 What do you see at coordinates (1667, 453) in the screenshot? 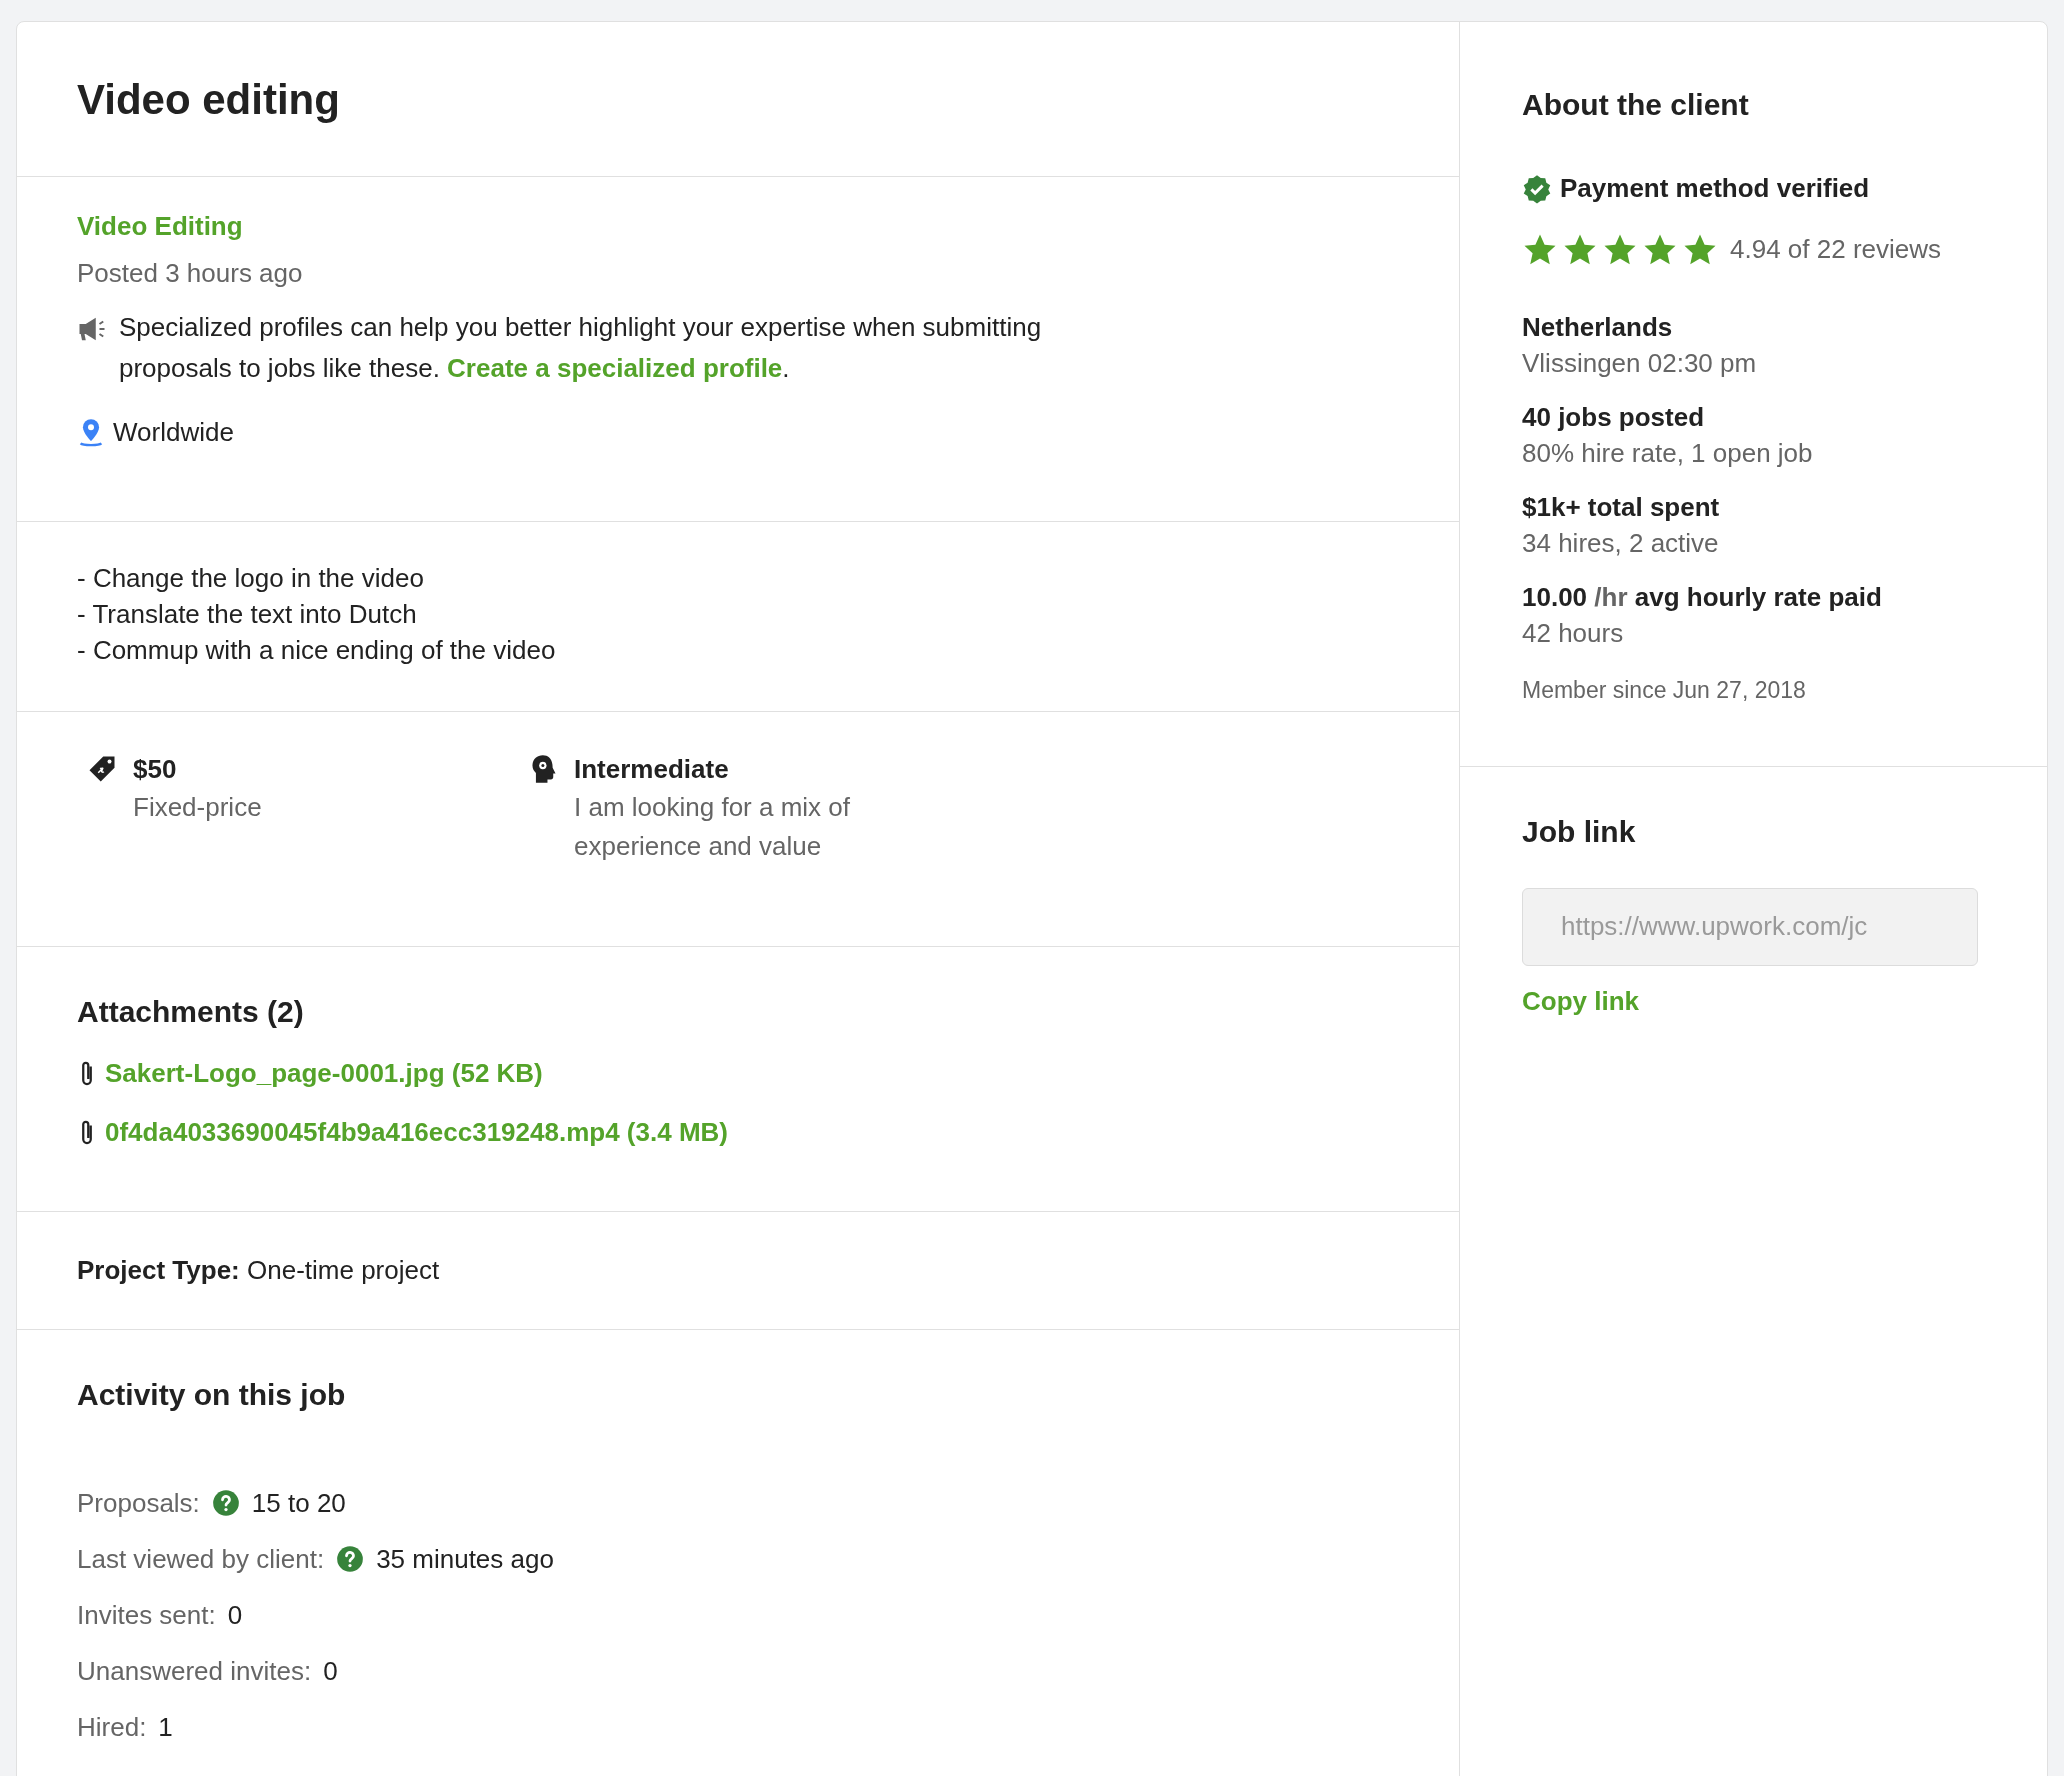
I see `client-stat-detail: 80% hire rate, 1 open job` at bounding box center [1667, 453].